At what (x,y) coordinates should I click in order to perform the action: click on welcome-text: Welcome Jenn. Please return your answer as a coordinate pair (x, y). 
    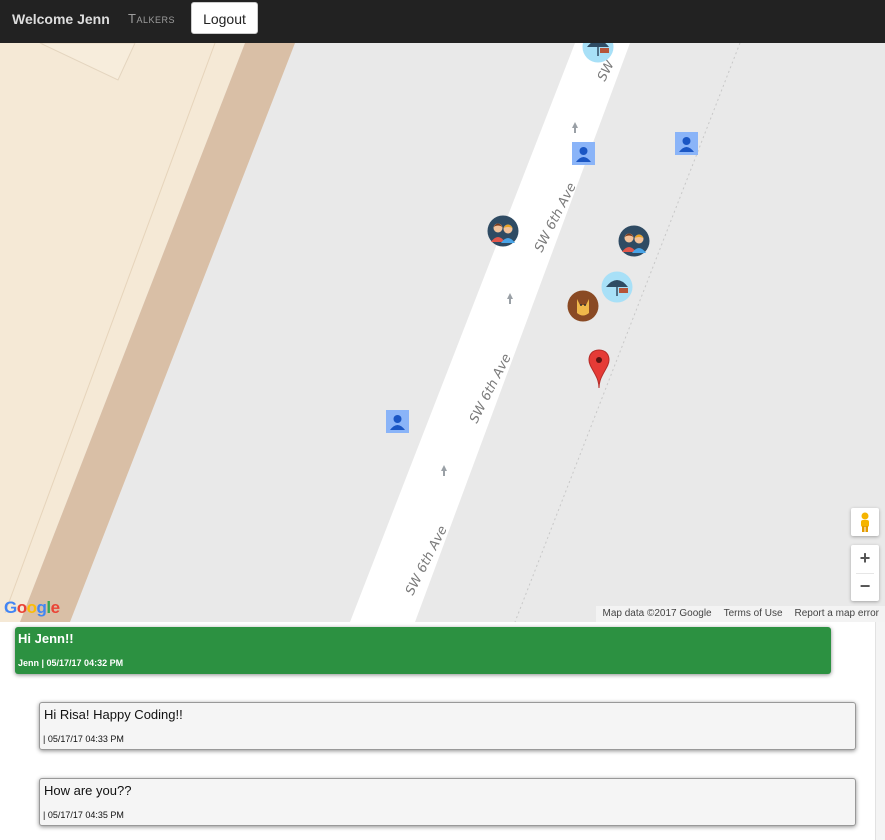
    Looking at the image, I should click on (61, 19).